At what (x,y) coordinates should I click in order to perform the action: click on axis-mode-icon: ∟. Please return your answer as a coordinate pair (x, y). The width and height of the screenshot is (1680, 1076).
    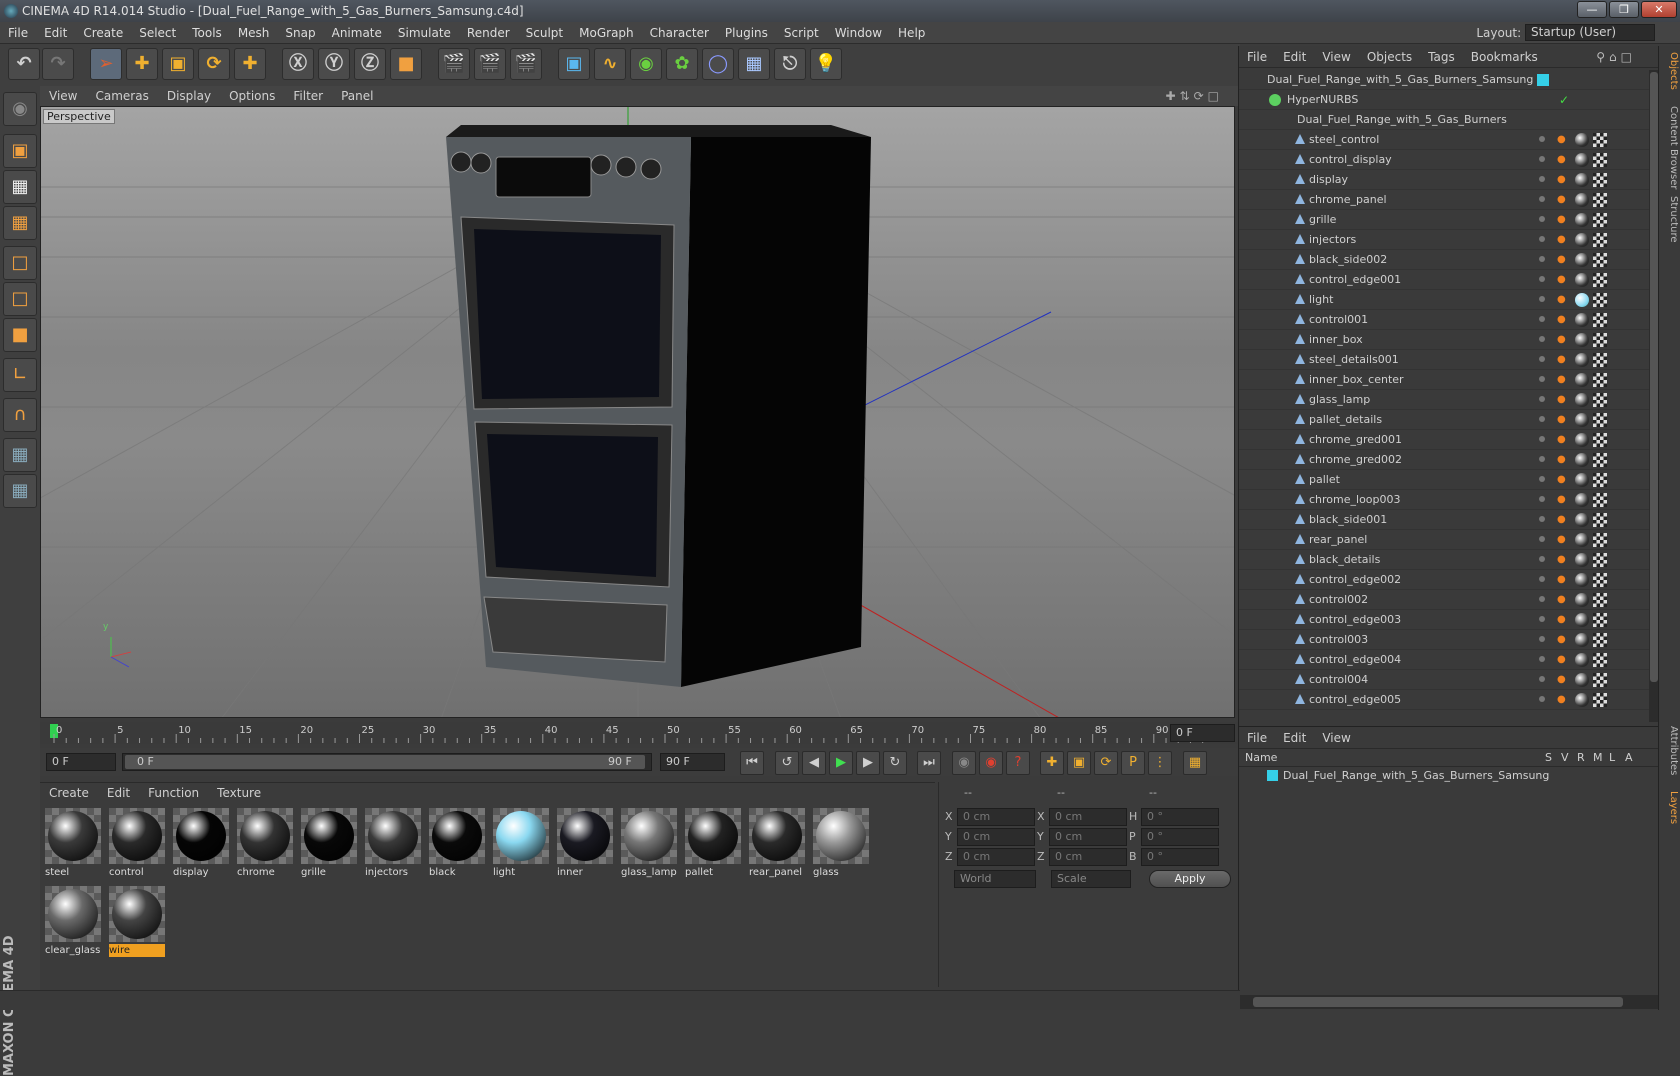
    Looking at the image, I should click on (20, 375).